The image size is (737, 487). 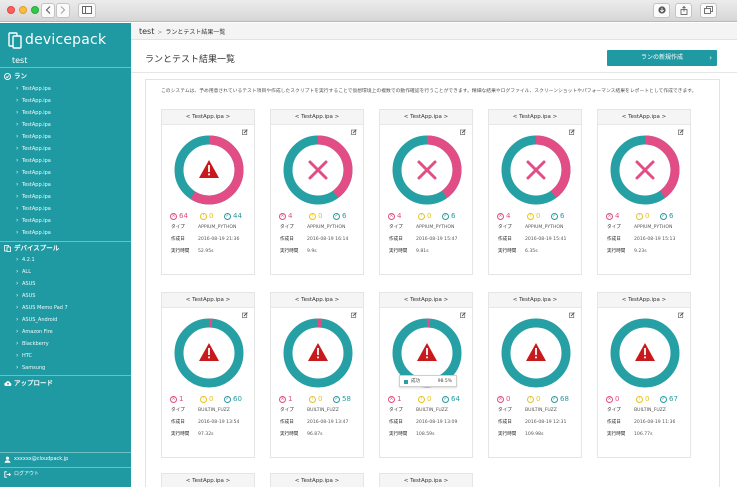 What do you see at coordinates (661, 10) in the screenshot?
I see `downloads-button` at bounding box center [661, 10].